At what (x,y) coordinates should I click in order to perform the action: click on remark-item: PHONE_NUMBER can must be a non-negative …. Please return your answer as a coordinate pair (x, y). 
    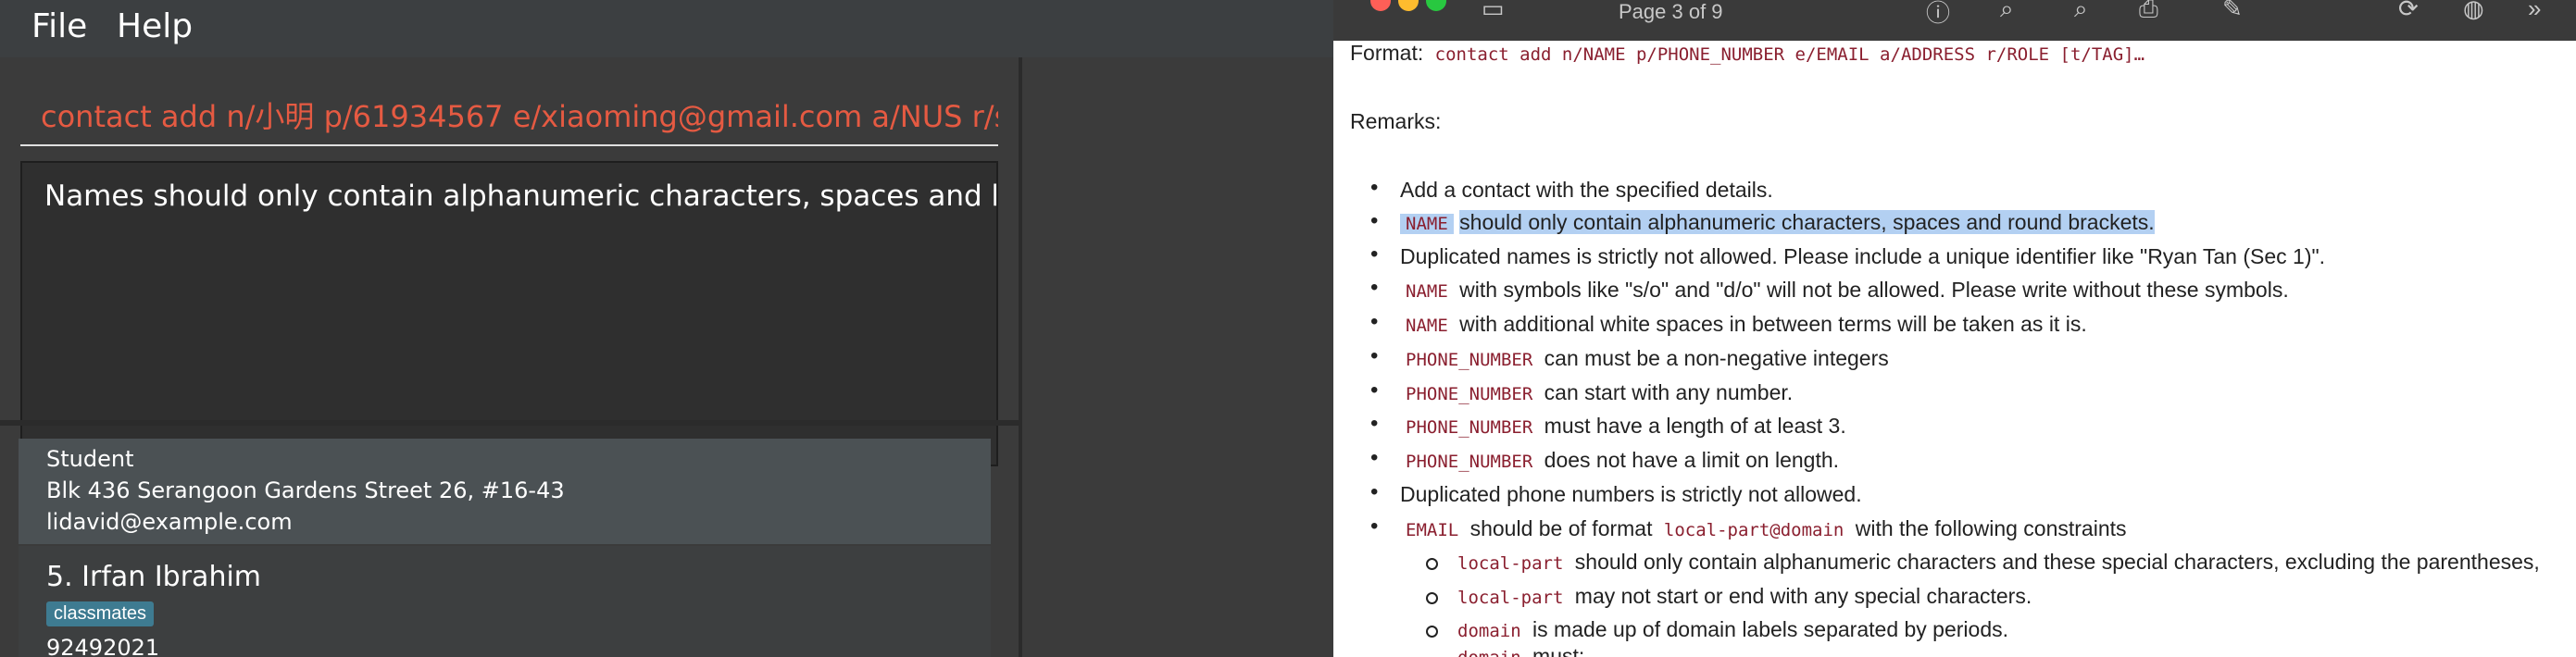
    Looking at the image, I should click on (1644, 358).